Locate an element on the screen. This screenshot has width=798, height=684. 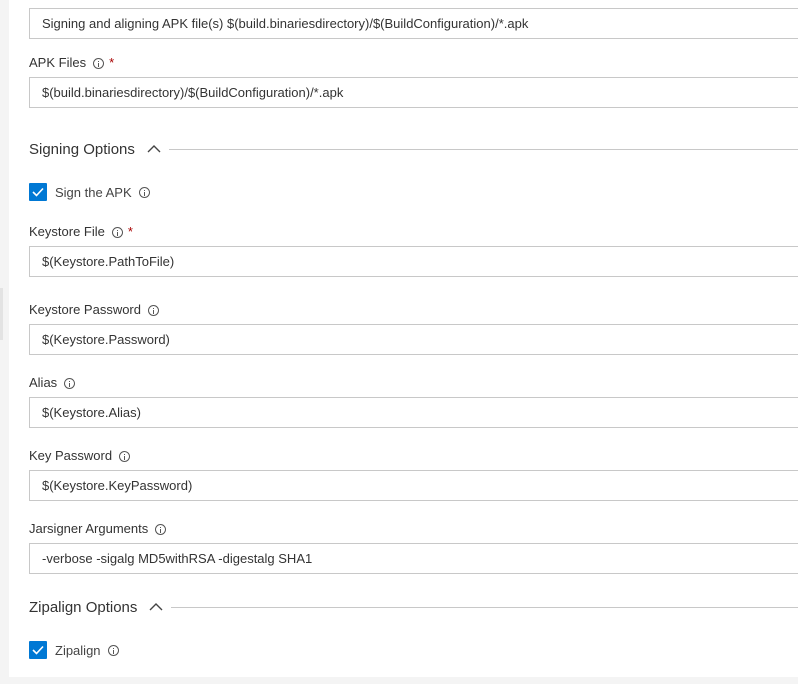
zipalign-options-header: Zipalign Options is located at coordinates (413, 607).